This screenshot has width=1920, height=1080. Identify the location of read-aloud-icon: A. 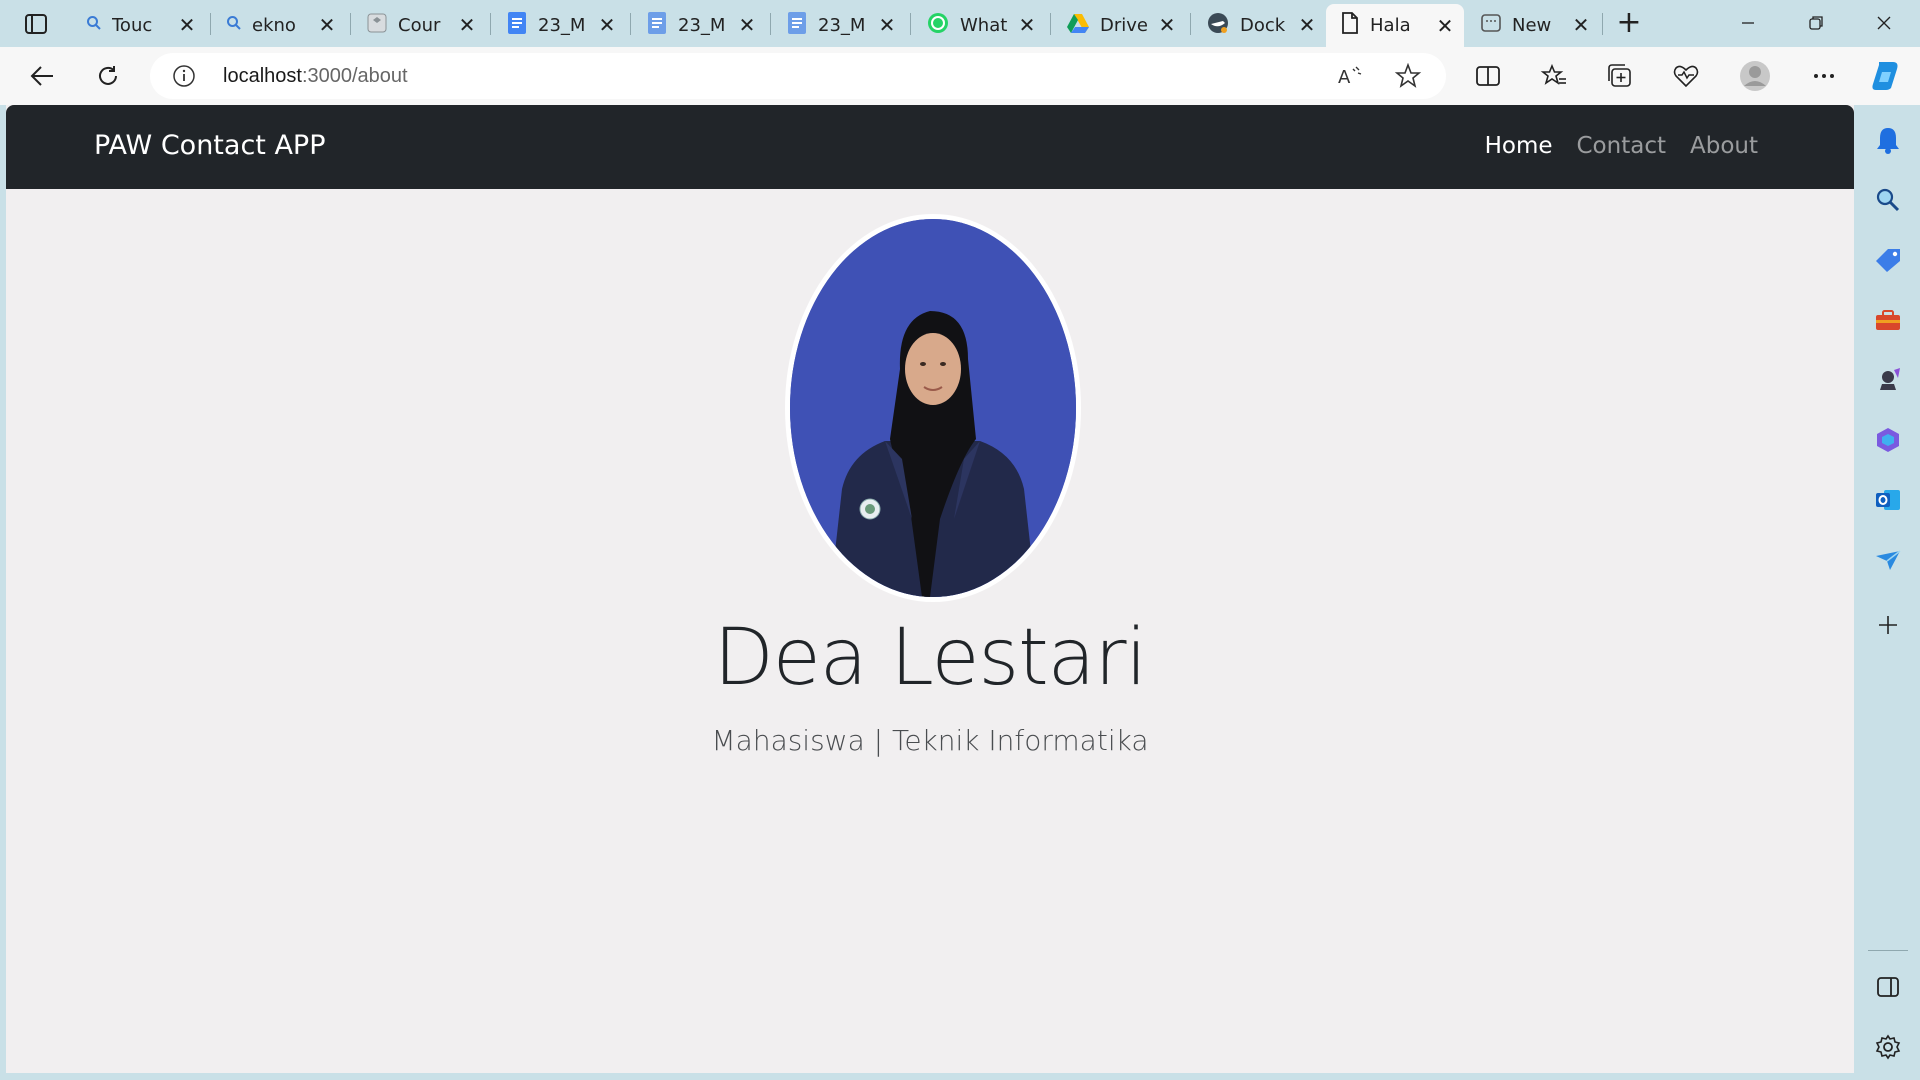
(1350, 78).